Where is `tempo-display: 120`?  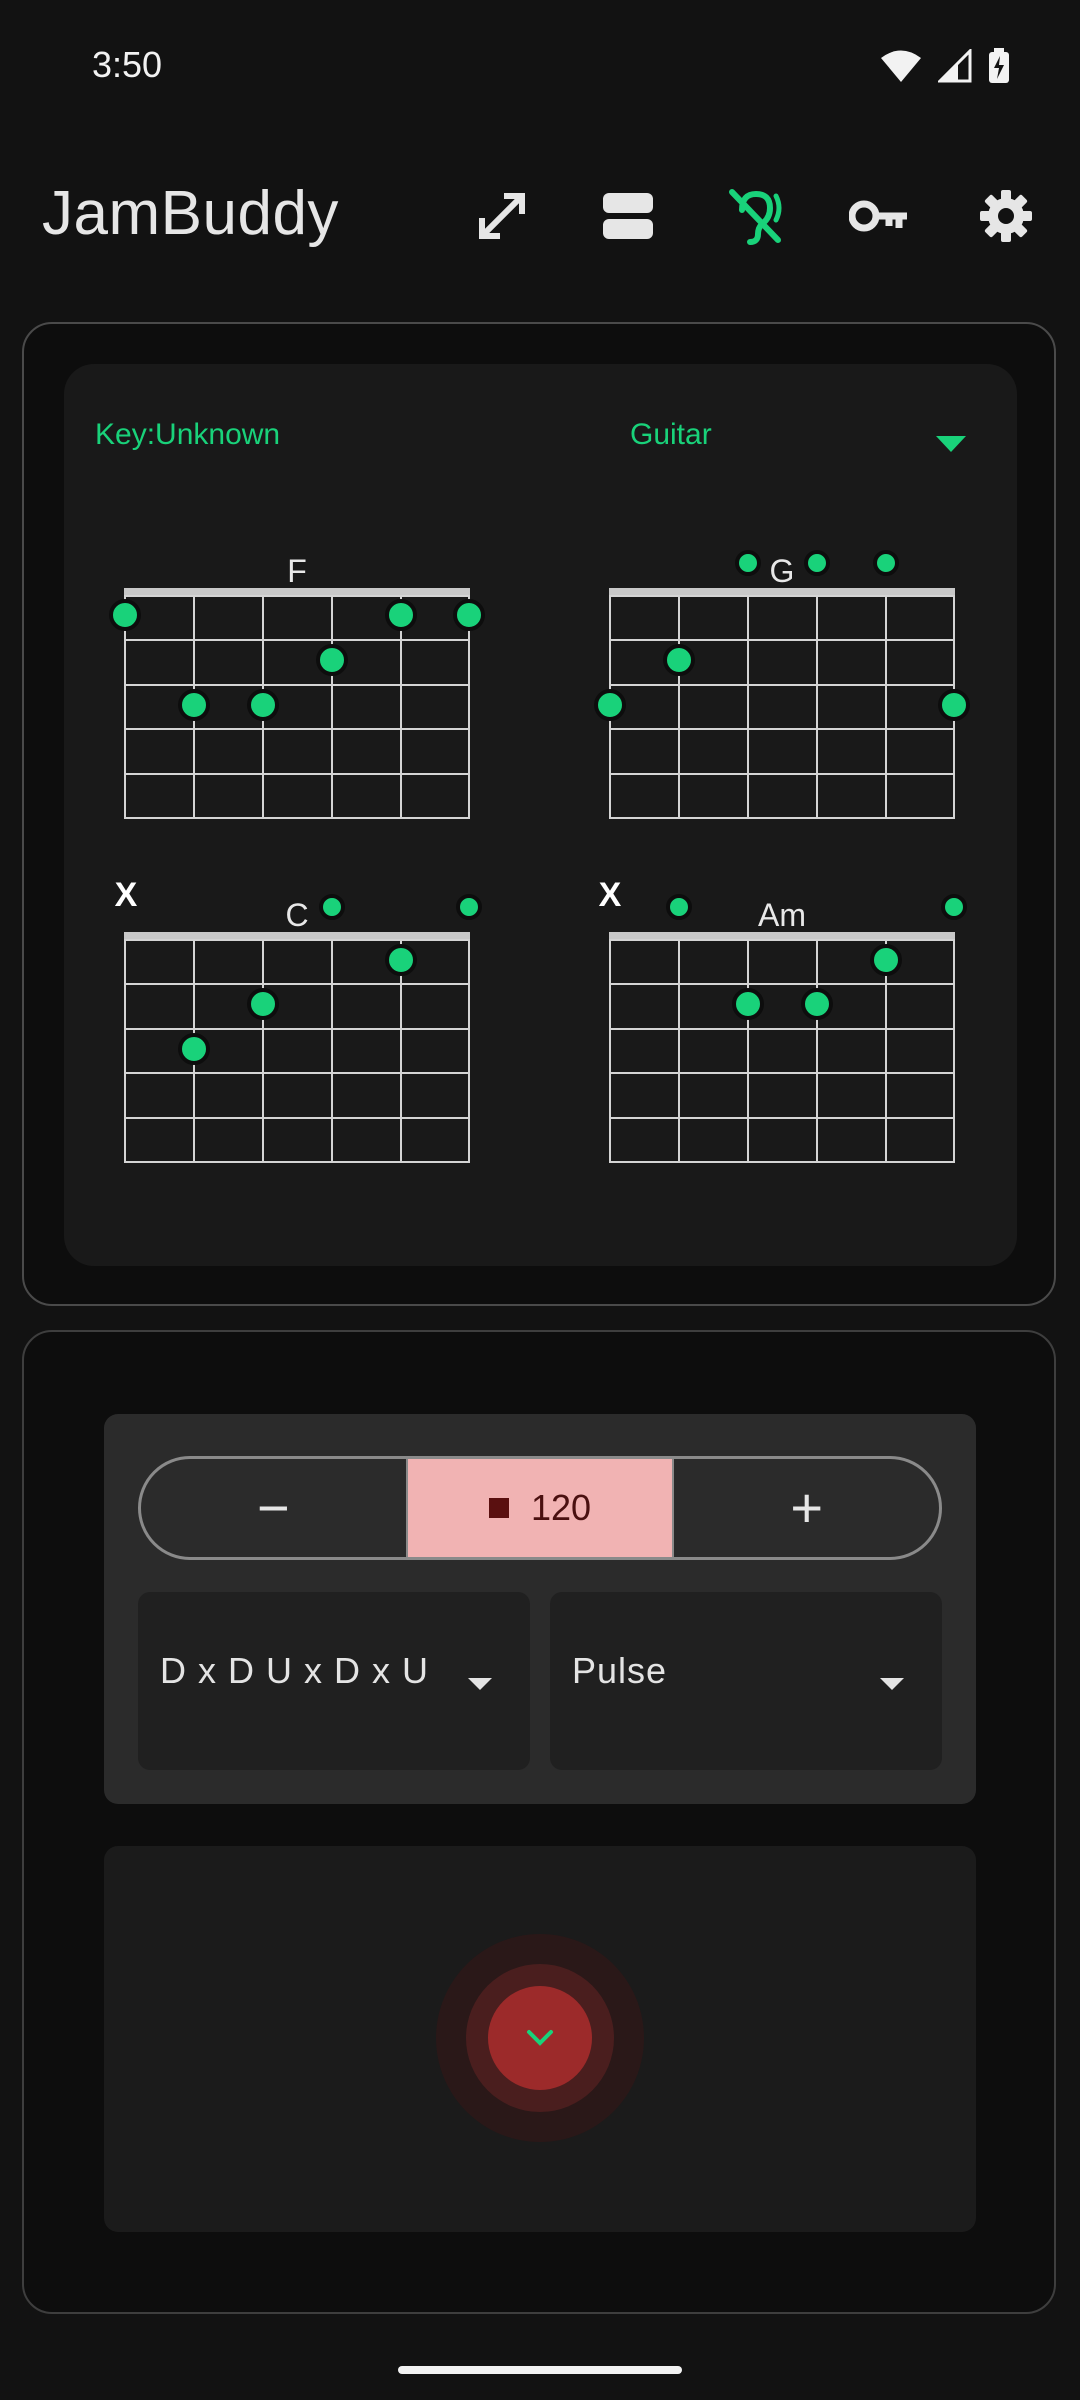
tempo-display: 120 is located at coordinates (540, 1508).